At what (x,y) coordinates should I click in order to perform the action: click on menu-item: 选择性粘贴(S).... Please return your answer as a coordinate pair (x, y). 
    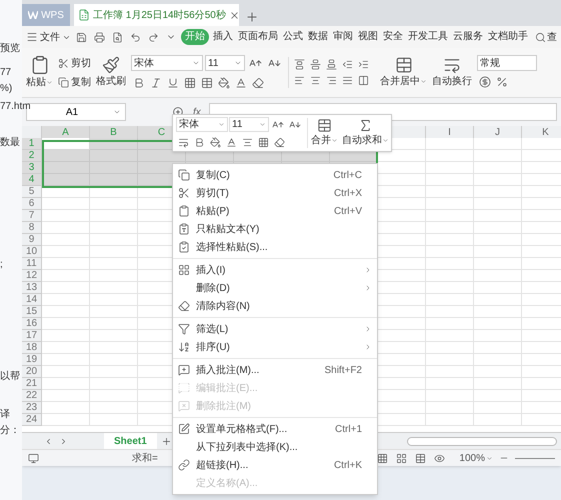
    Looking at the image, I should click on (275, 247).